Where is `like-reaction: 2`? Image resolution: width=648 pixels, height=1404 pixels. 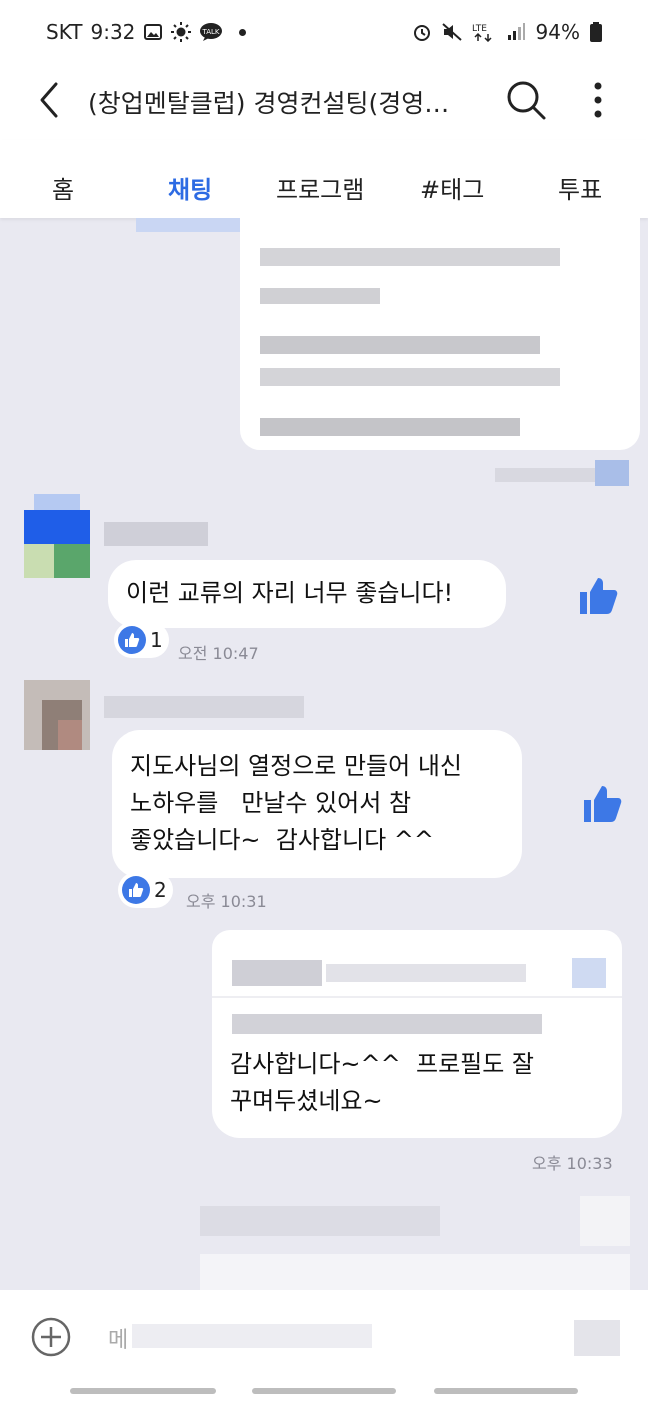
like-reaction: 2 is located at coordinates (145, 890).